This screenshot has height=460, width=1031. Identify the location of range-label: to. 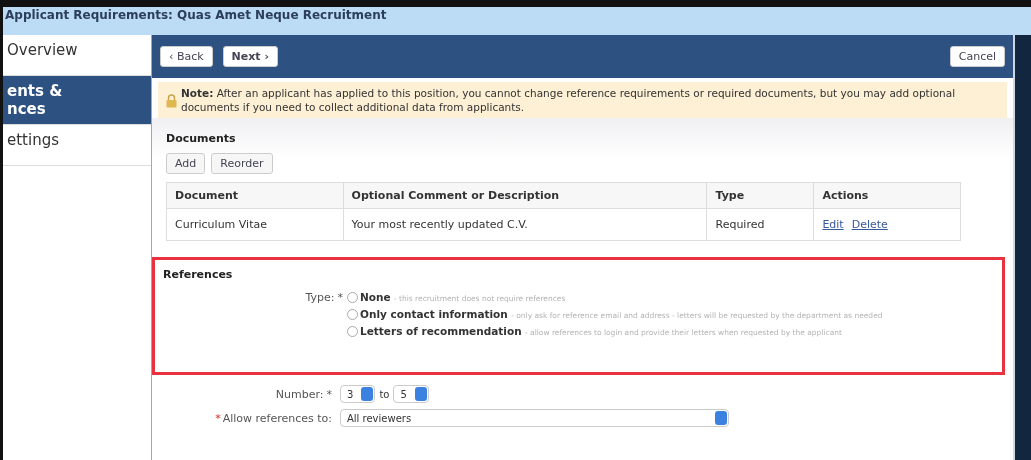
(384, 394).